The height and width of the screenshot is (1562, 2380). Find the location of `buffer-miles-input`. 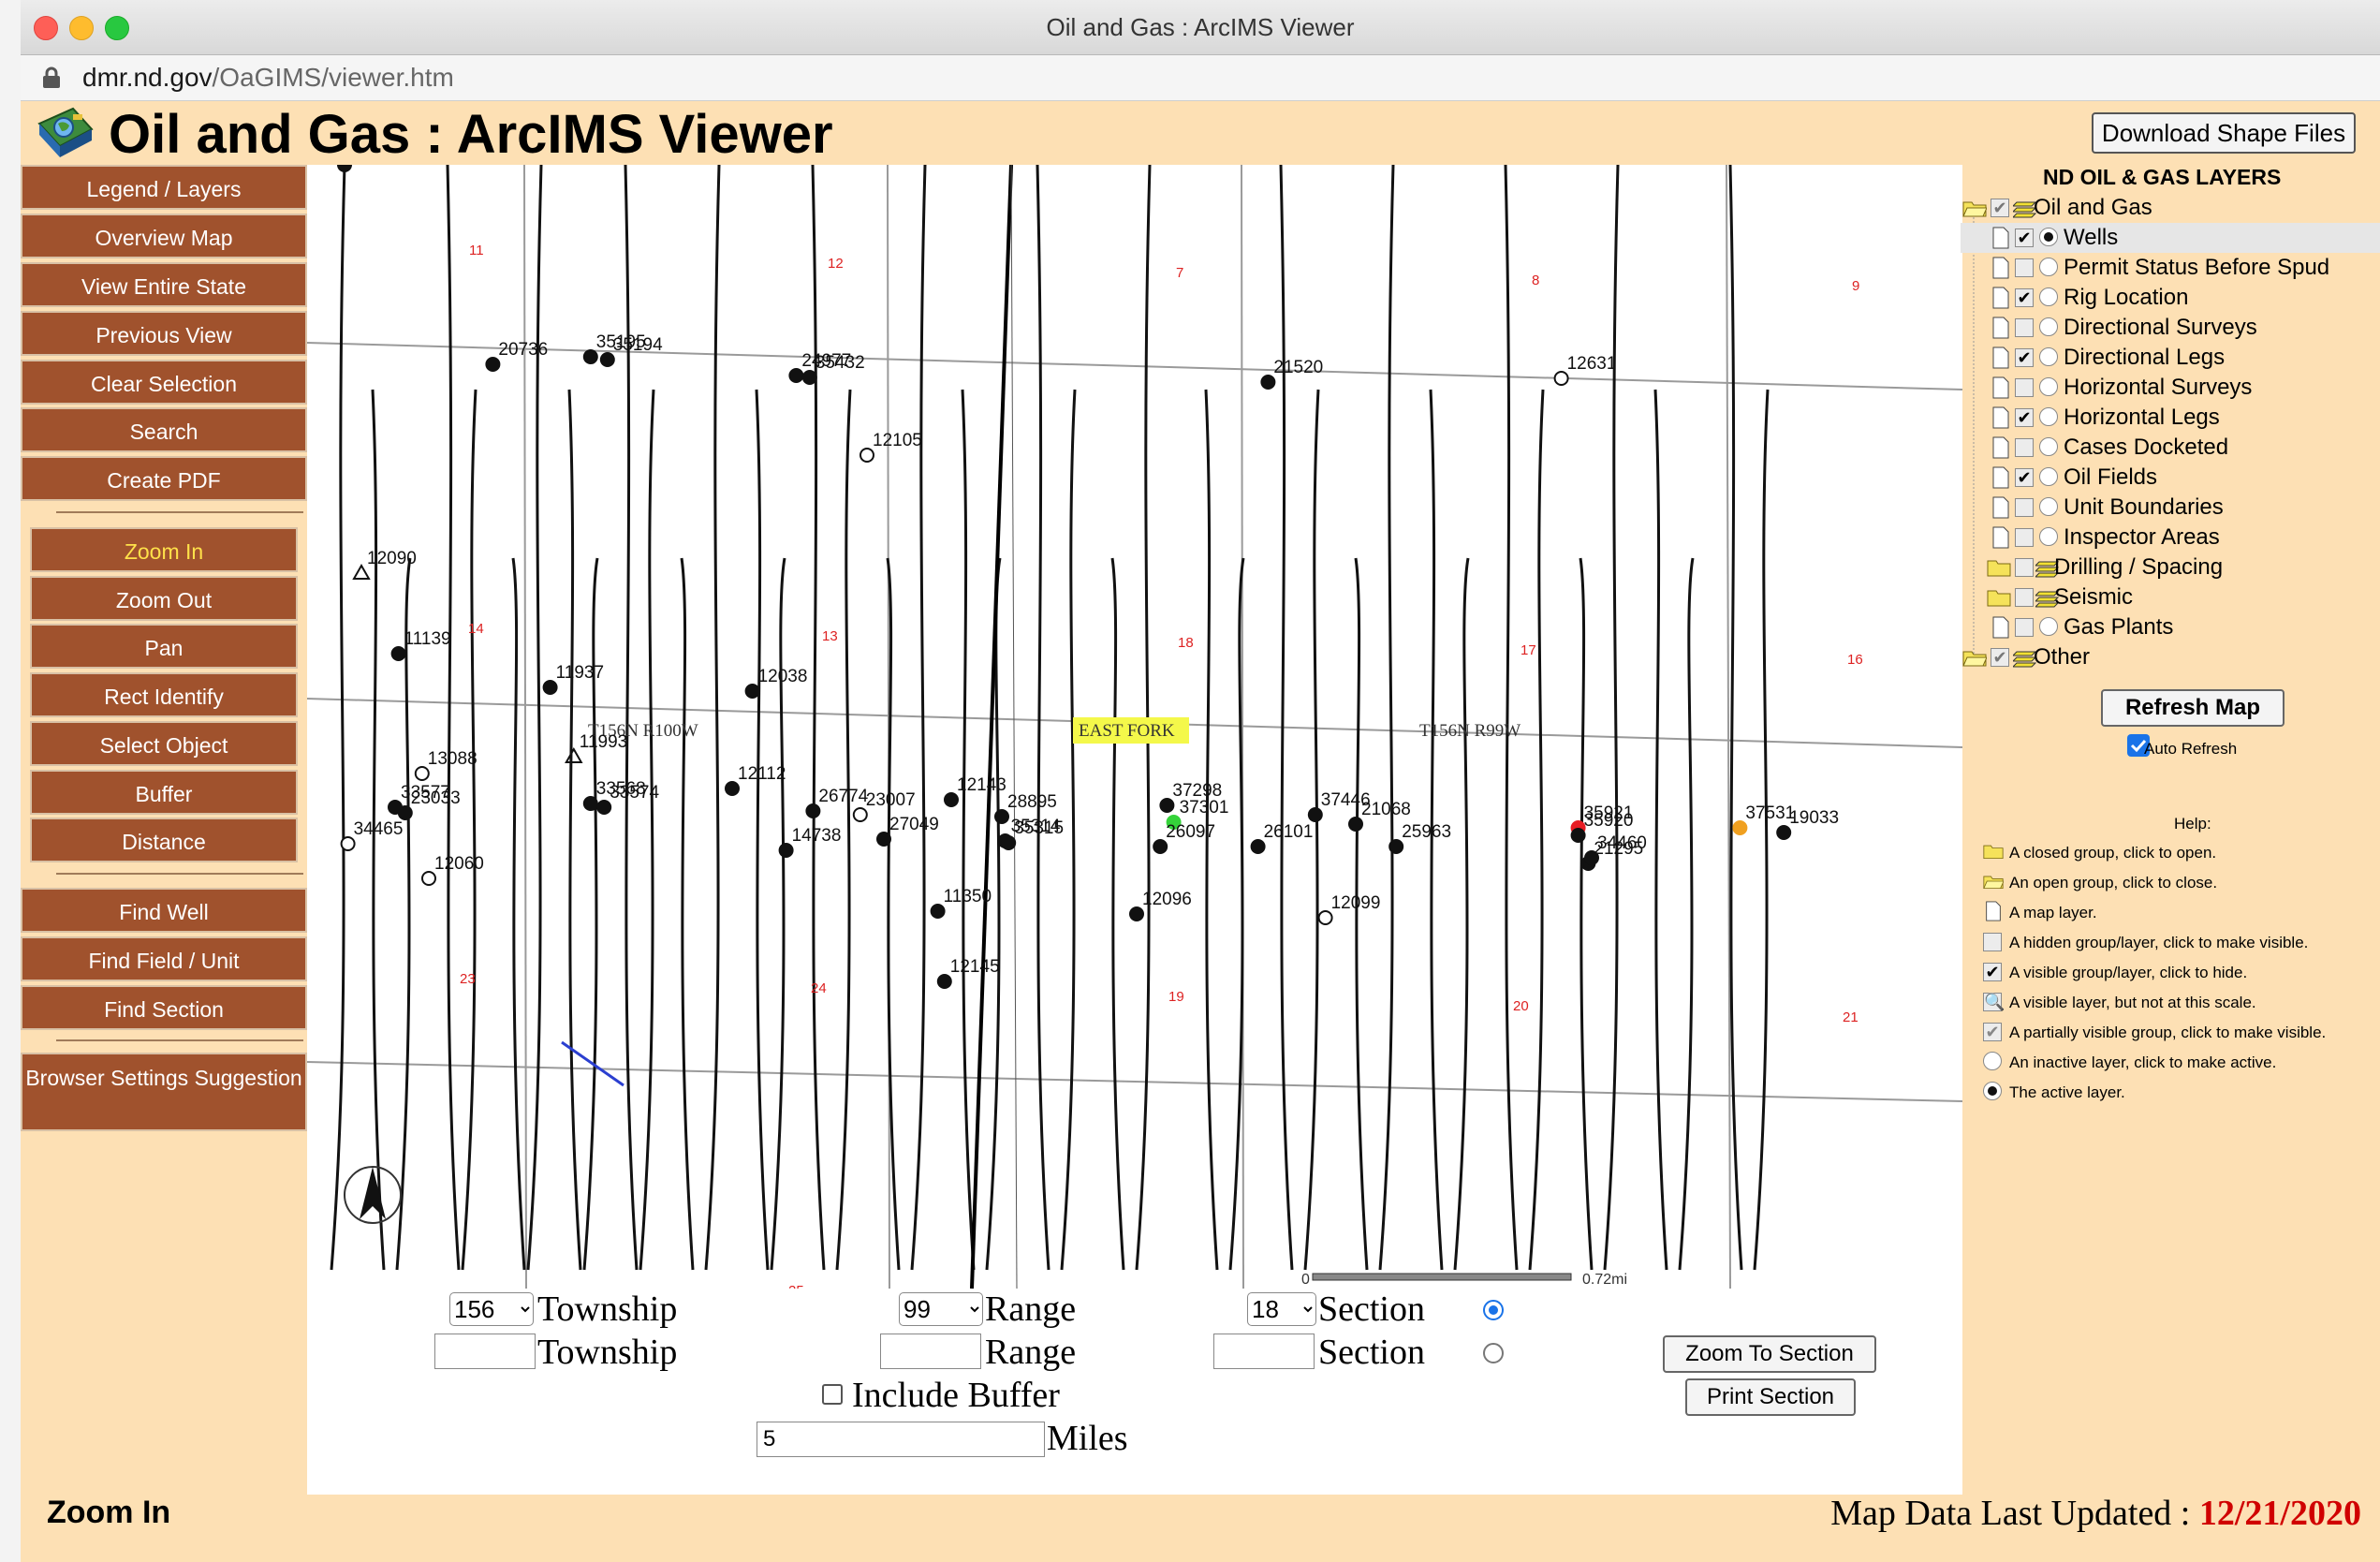

buffer-miles-input is located at coordinates (901, 1439).